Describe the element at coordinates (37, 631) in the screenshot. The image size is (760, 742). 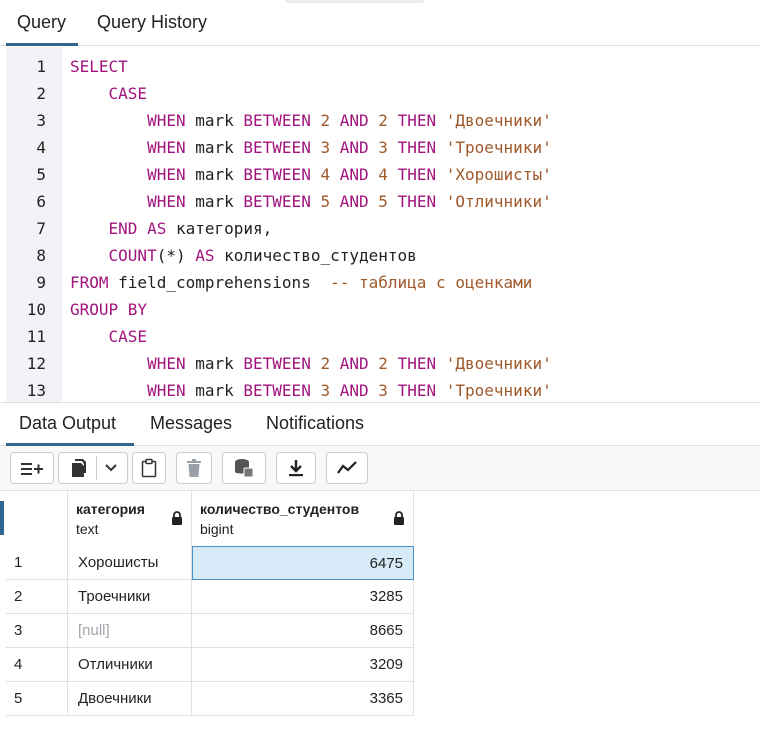
I see `row-number: 3` at that location.